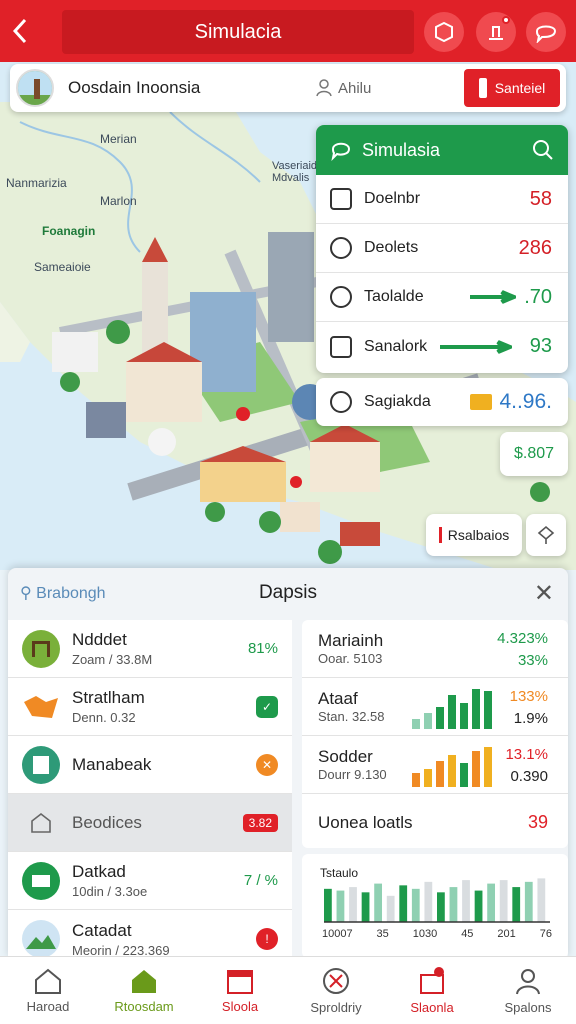 This screenshot has height=1024, width=576. I want to click on list-item-title: Manabeak, so click(112, 764).